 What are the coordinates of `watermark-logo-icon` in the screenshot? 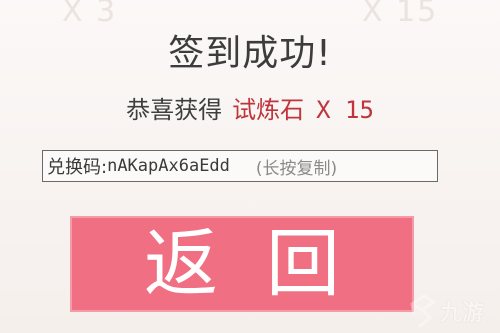 It's located at (423, 310).